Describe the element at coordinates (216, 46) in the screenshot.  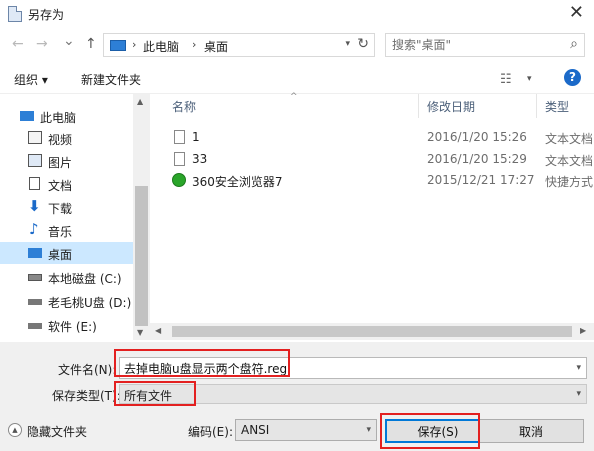
I see `breadcrumb-desktop: 桌面` at that location.